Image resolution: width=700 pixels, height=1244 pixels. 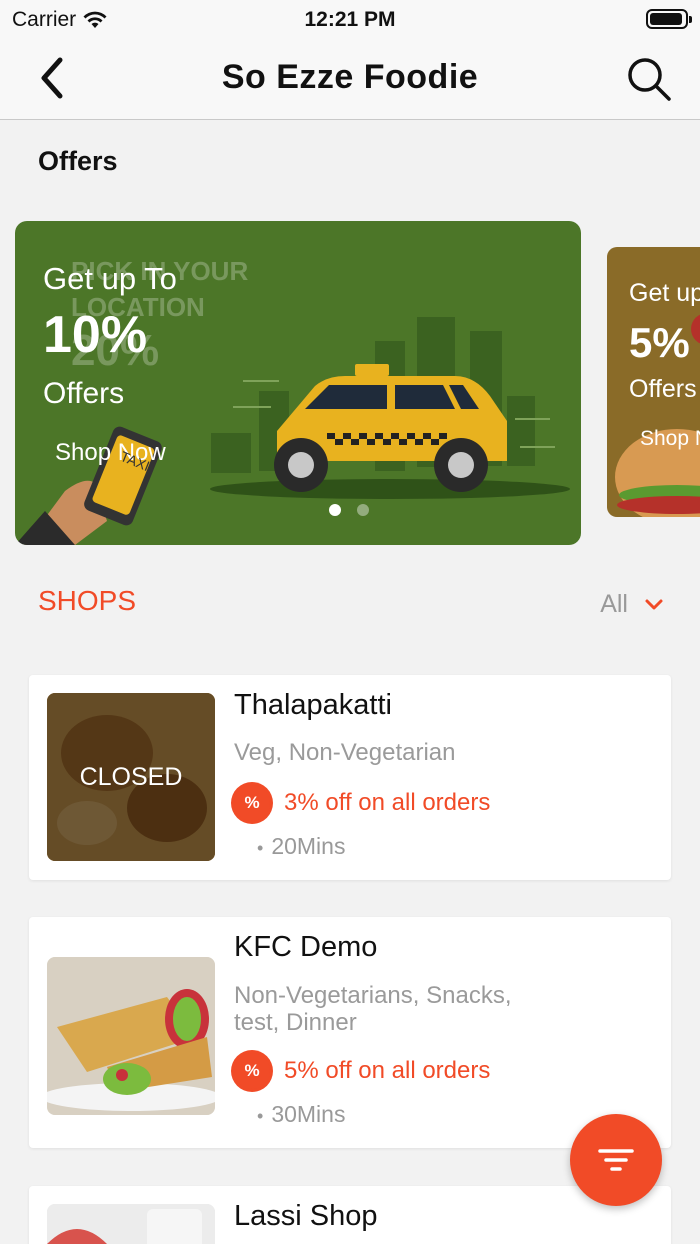 I want to click on lassi-image, so click(x=131, y=1224).